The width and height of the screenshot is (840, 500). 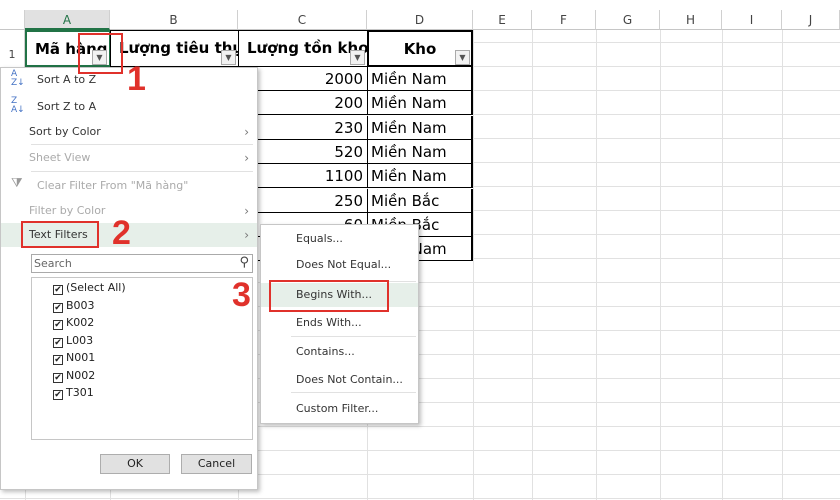 I want to click on select-all-corner, so click(x=12, y=20).